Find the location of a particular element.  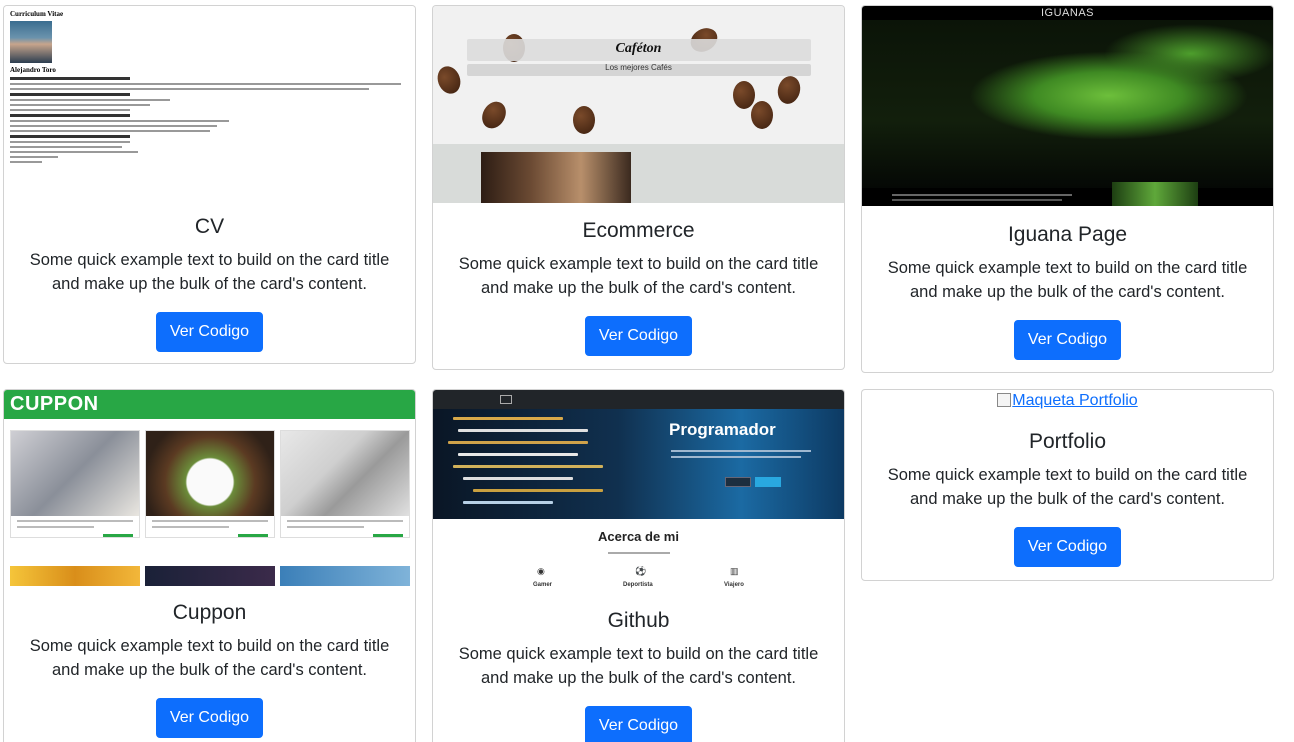

cv-heading: Curriculum Vitae is located at coordinates (37, 14).